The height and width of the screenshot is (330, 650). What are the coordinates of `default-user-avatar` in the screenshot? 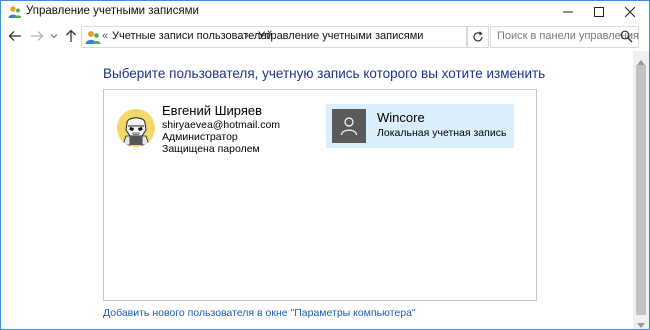 It's located at (349, 126).